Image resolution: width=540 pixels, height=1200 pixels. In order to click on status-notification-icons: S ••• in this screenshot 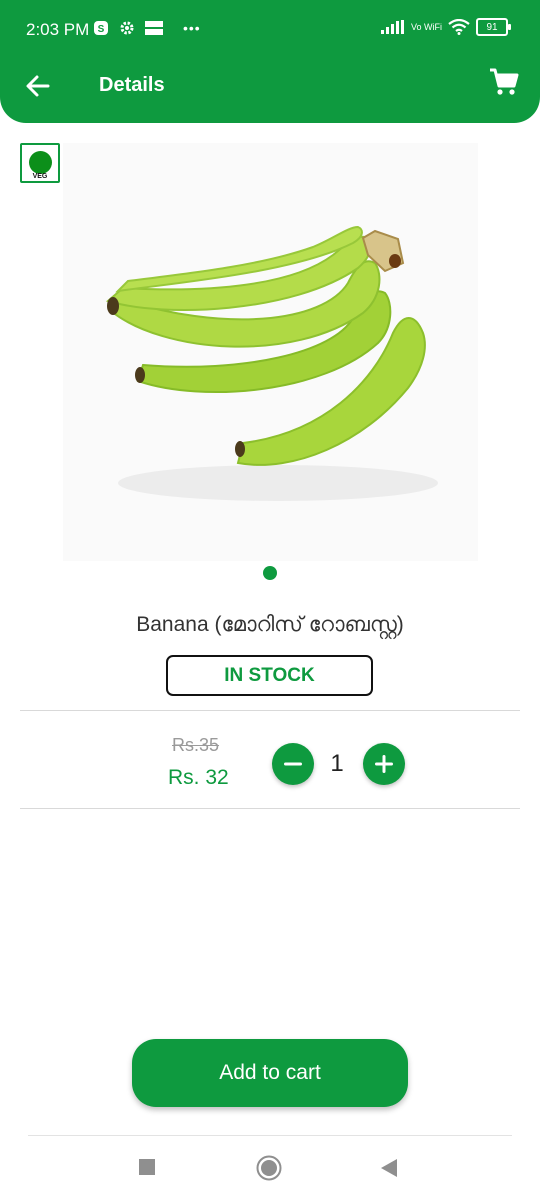, I will do `click(147, 28)`.